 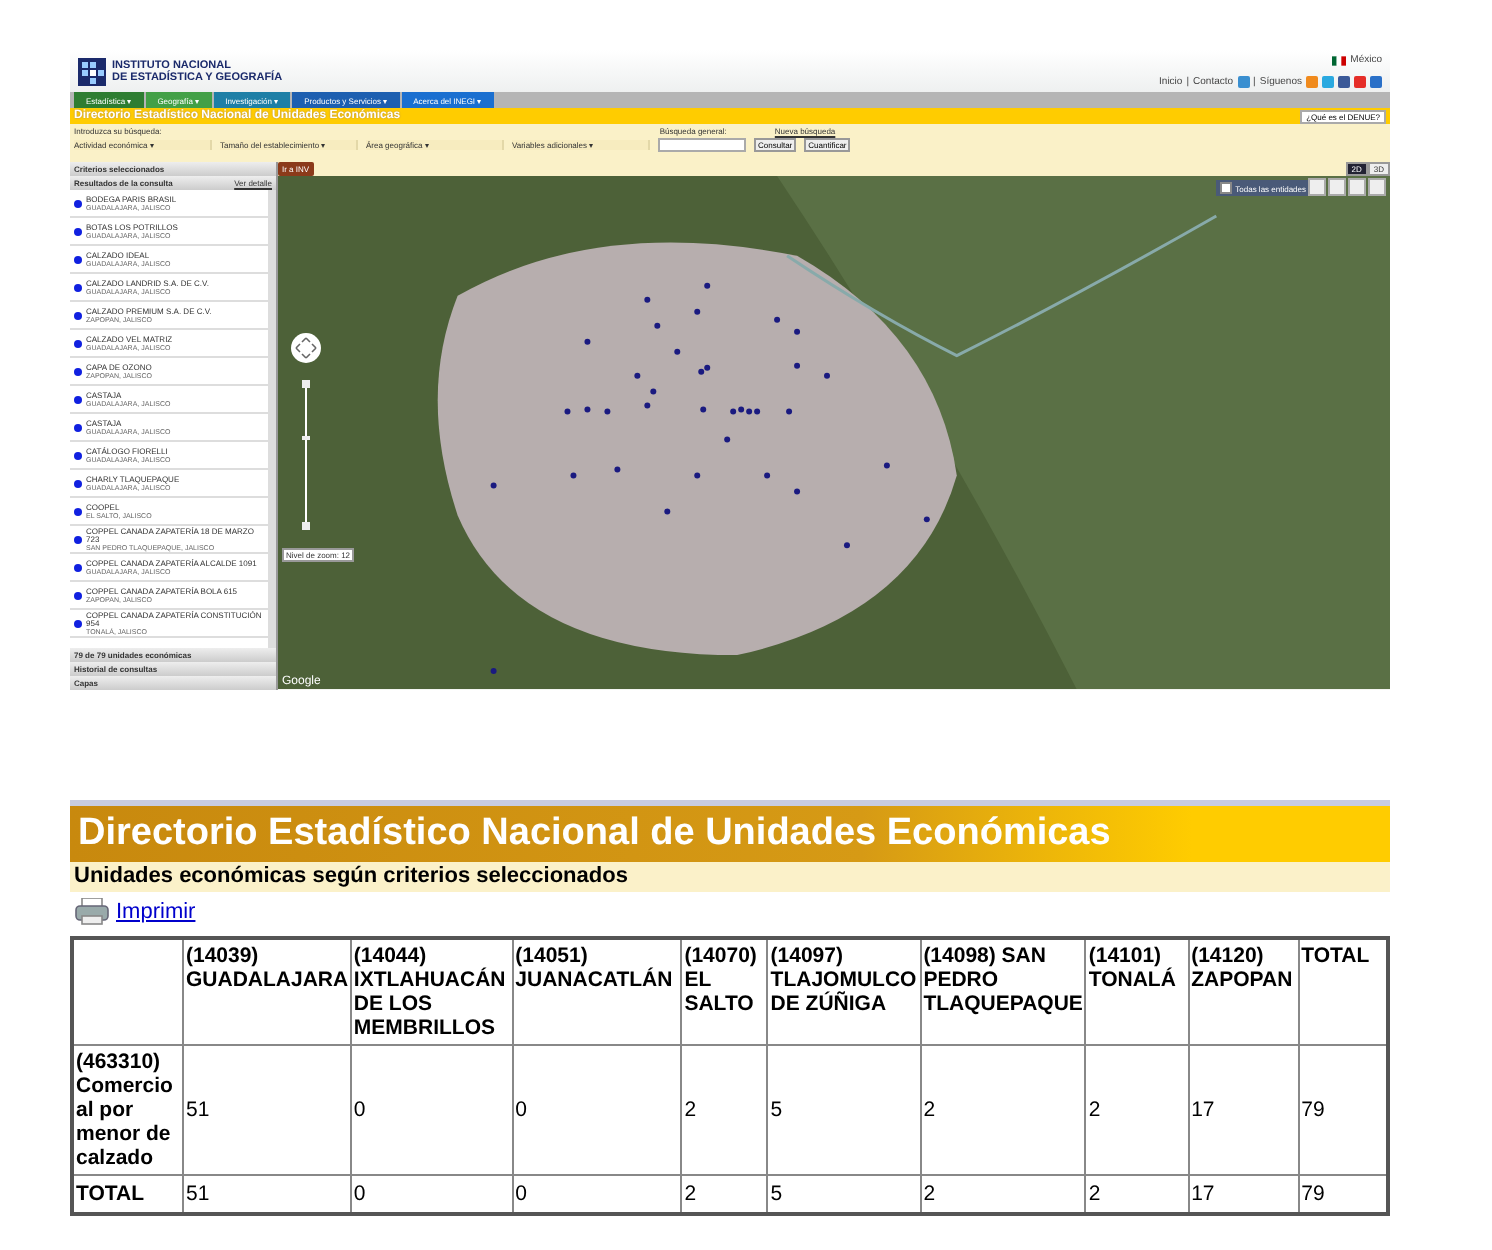 What do you see at coordinates (1243, 991) in the screenshot?
I see `column-header: (14120) ZAPOPAN` at bounding box center [1243, 991].